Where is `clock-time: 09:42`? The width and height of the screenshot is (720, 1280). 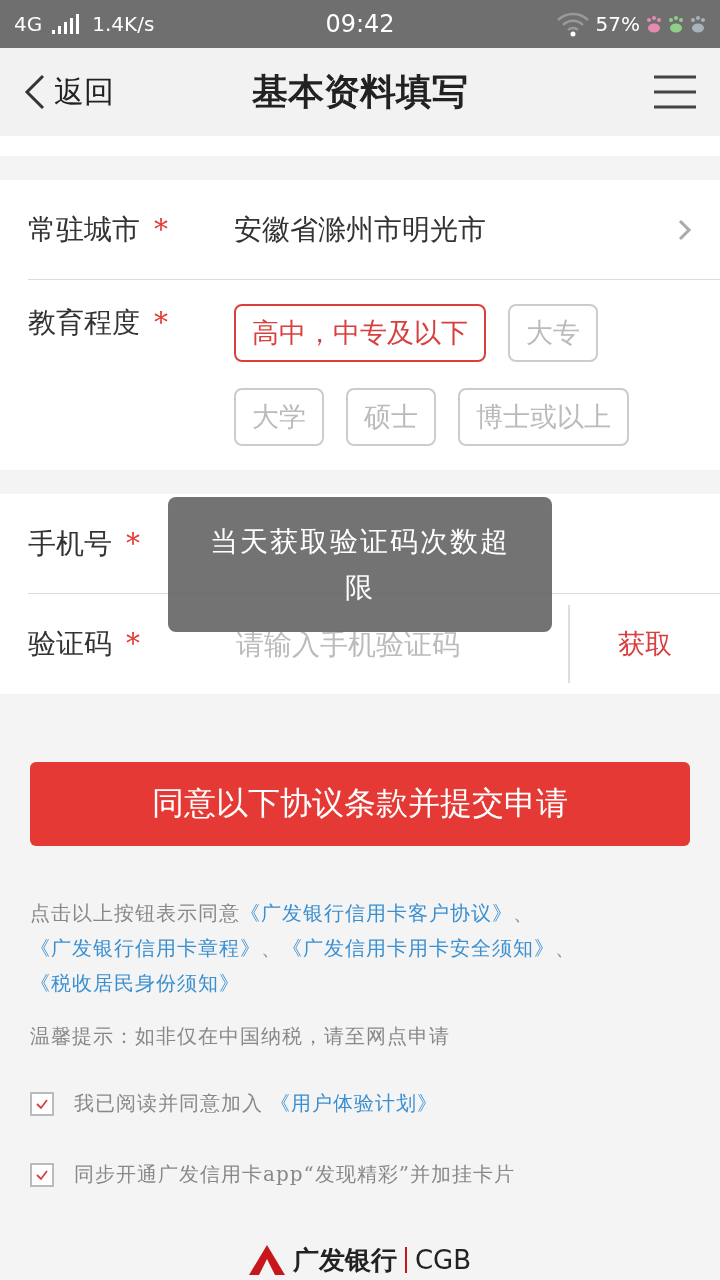
clock-time: 09:42 is located at coordinates (360, 24).